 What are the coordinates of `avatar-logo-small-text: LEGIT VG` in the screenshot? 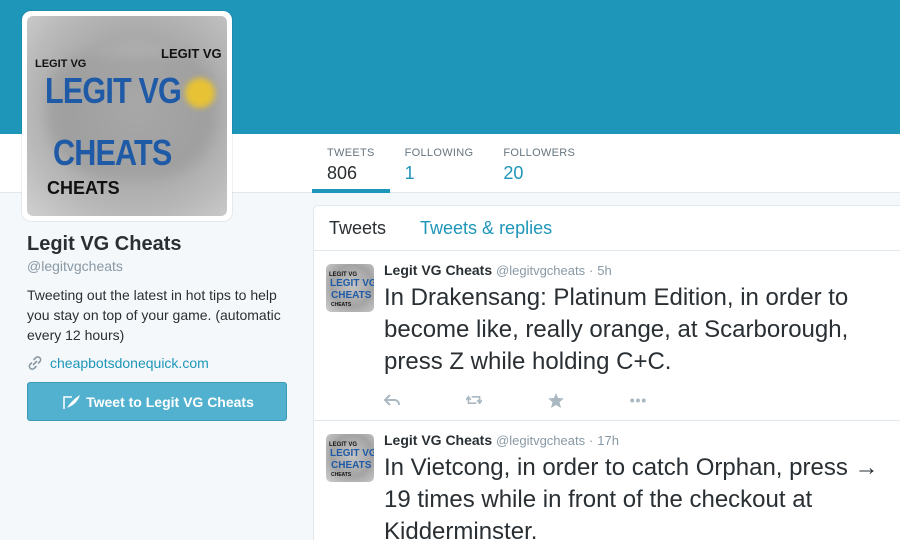 It's located at (61, 64).